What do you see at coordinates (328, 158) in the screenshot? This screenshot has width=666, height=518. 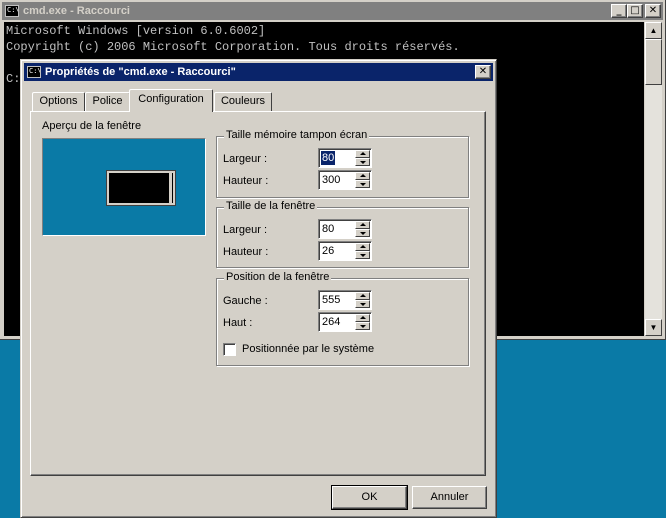 I see `buffer-width-input` at bounding box center [328, 158].